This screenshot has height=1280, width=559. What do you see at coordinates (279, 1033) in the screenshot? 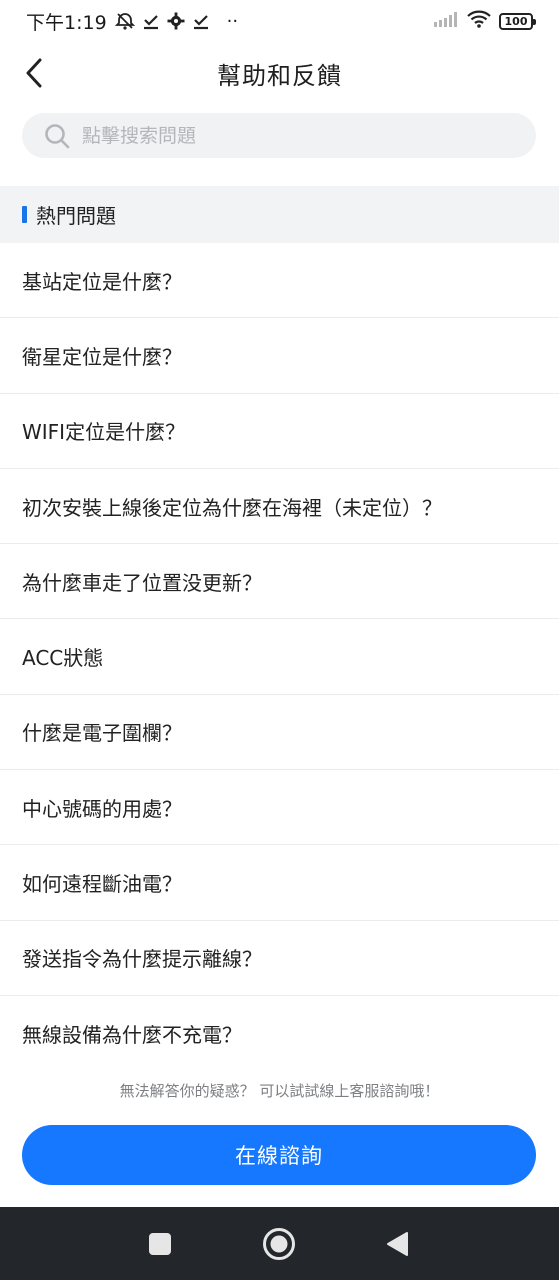
I see `faq-item: 無線設備為什麼不充電？` at bounding box center [279, 1033].